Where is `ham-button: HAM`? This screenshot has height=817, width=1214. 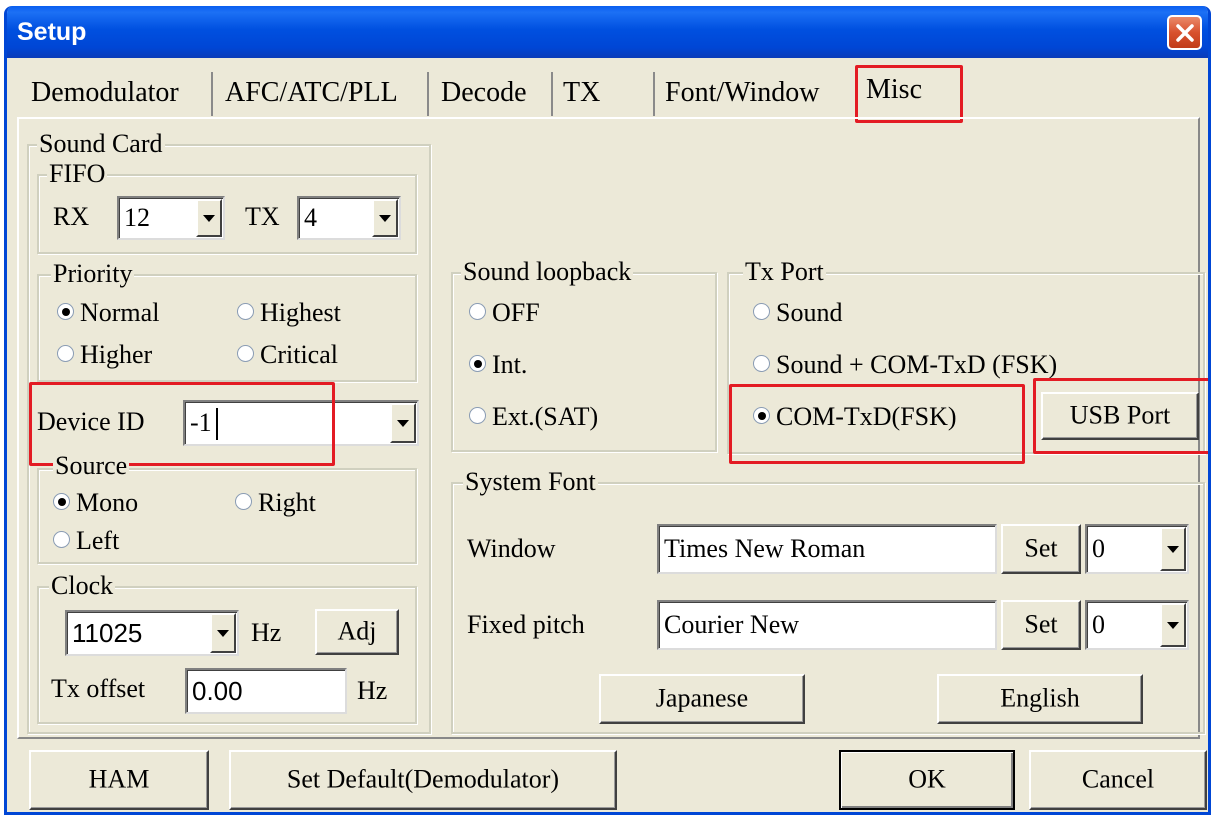
ham-button: HAM is located at coordinates (119, 780).